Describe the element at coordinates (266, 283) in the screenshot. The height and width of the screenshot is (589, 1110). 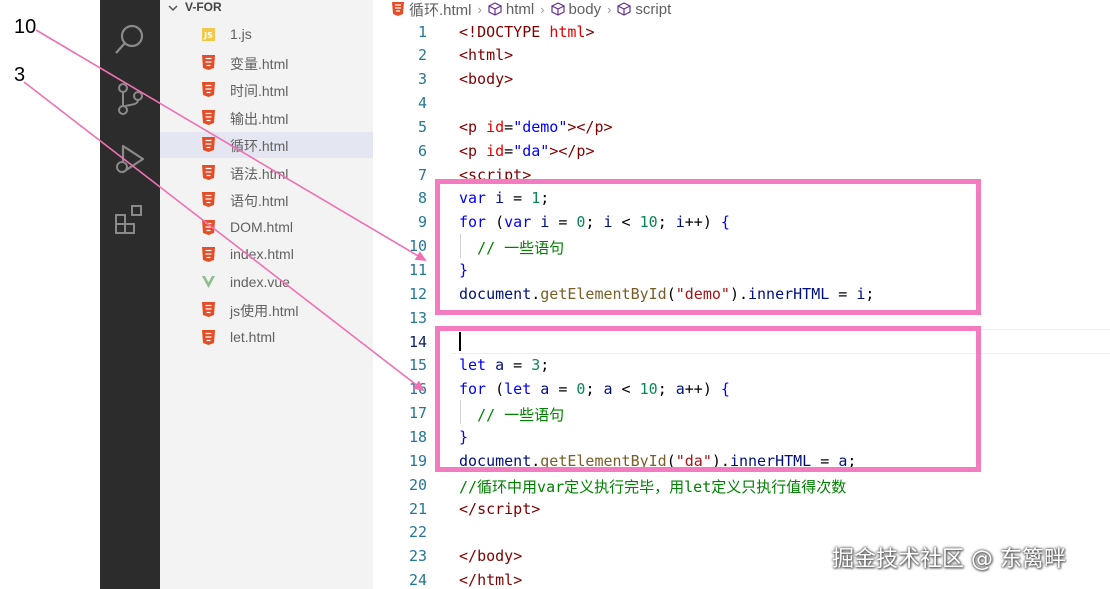
I see `file-item: index.vue` at that location.